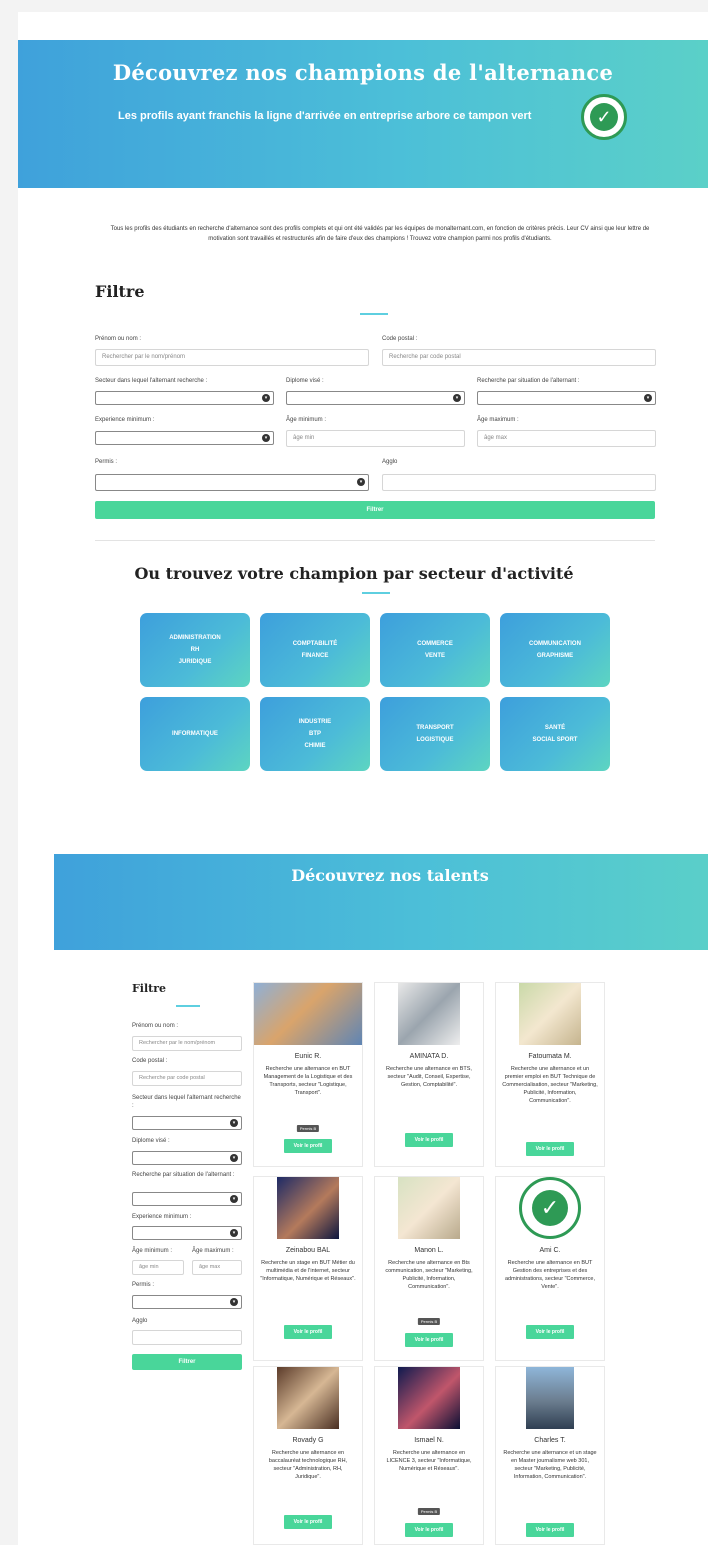 The width and height of the screenshot is (708, 1545). I want to click on sidebar-experience-select: ▾, so click(187, 1233).